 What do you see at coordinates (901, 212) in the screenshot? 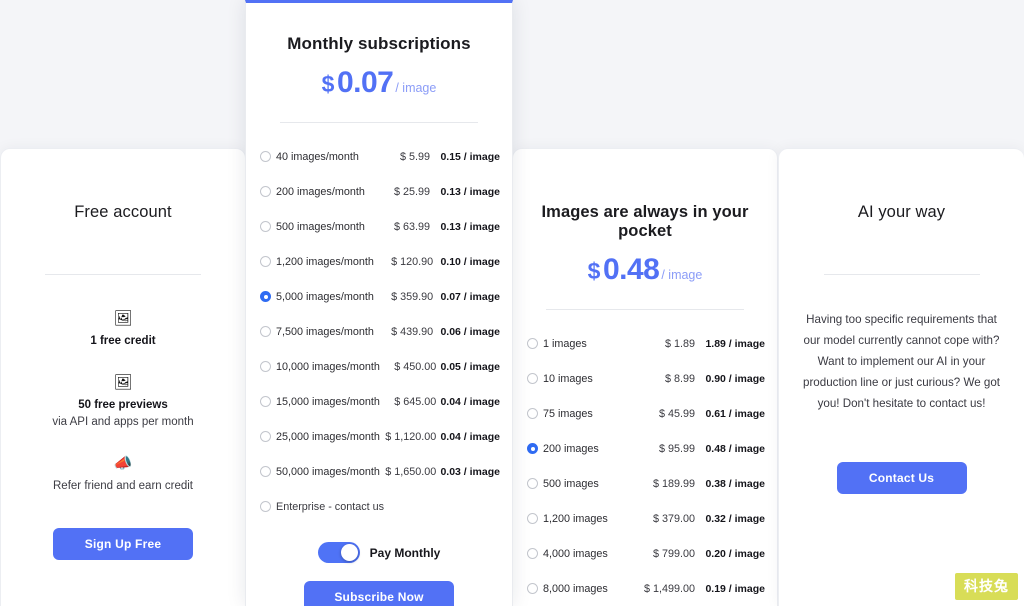
I see `ai-your-way-title: AI your way` at bounding box center [901, 212].